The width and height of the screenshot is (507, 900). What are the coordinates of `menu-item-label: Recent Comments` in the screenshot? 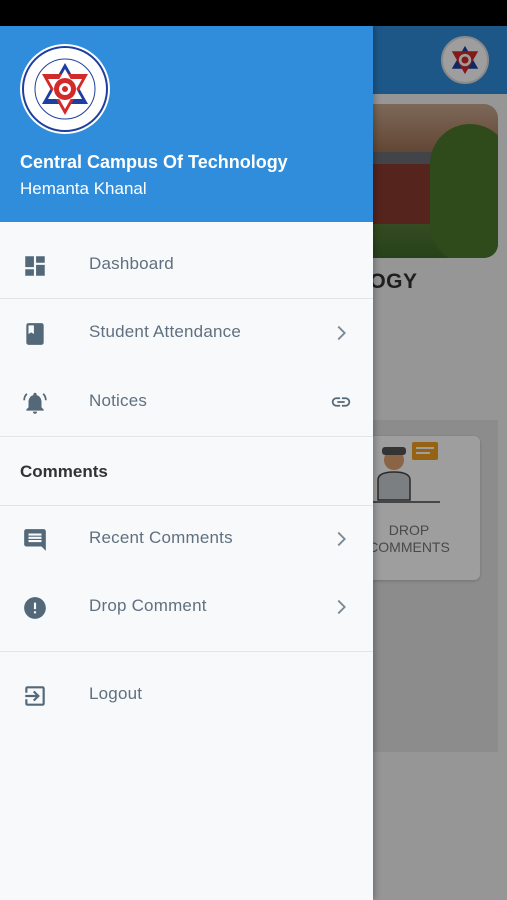 It's located at (161, 537).